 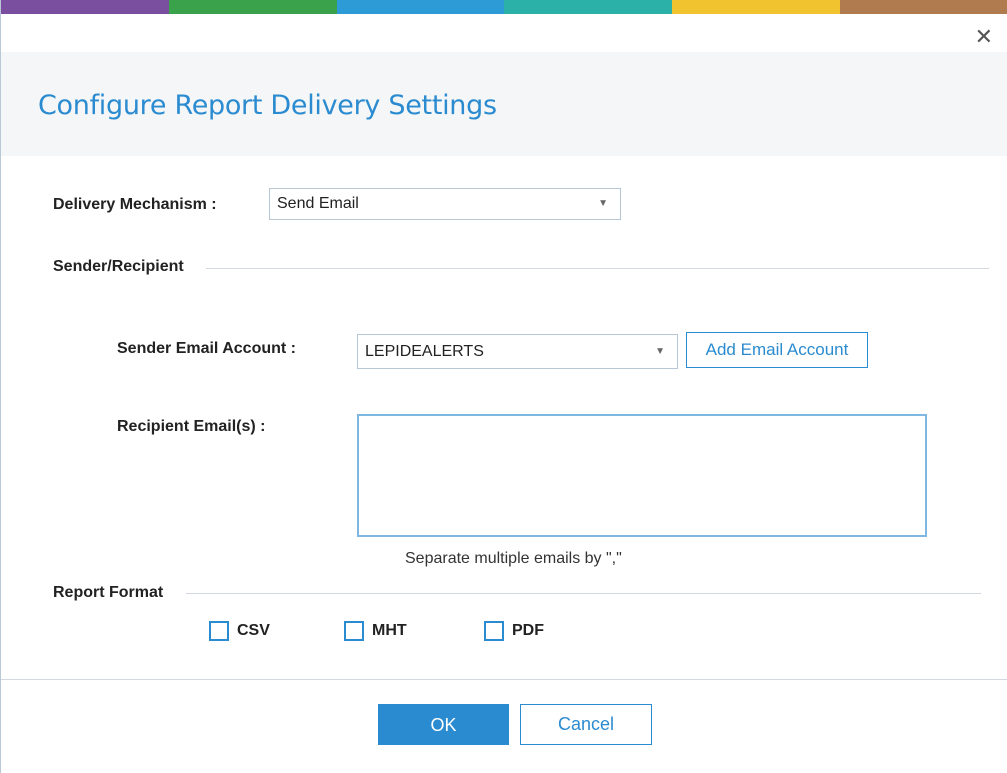 What do you see at coordinates (389, 630) in the screenshot?
I see `mht-label: MHT` at bounding box center [389, 630].